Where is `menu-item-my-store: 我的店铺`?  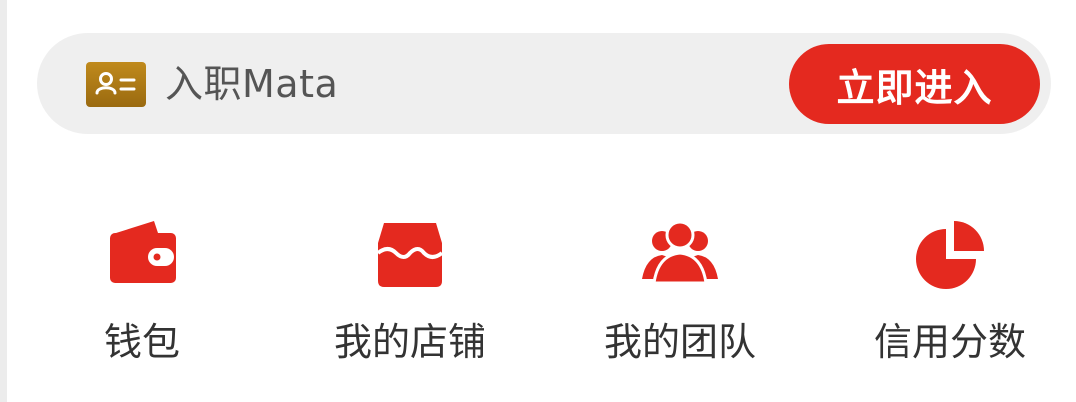
menu-item-my-store: 我的店铺 is located at coordinates (410, 290).